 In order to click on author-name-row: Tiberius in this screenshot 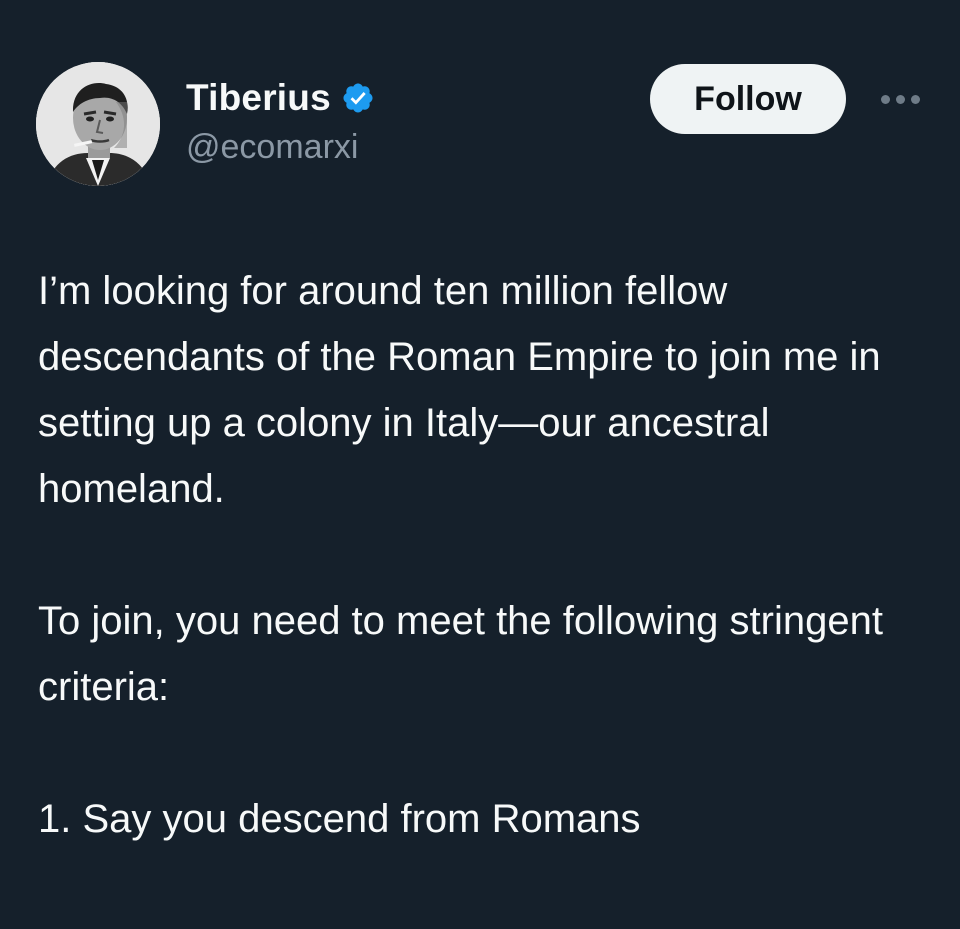, I will do `click(280, 98)`.